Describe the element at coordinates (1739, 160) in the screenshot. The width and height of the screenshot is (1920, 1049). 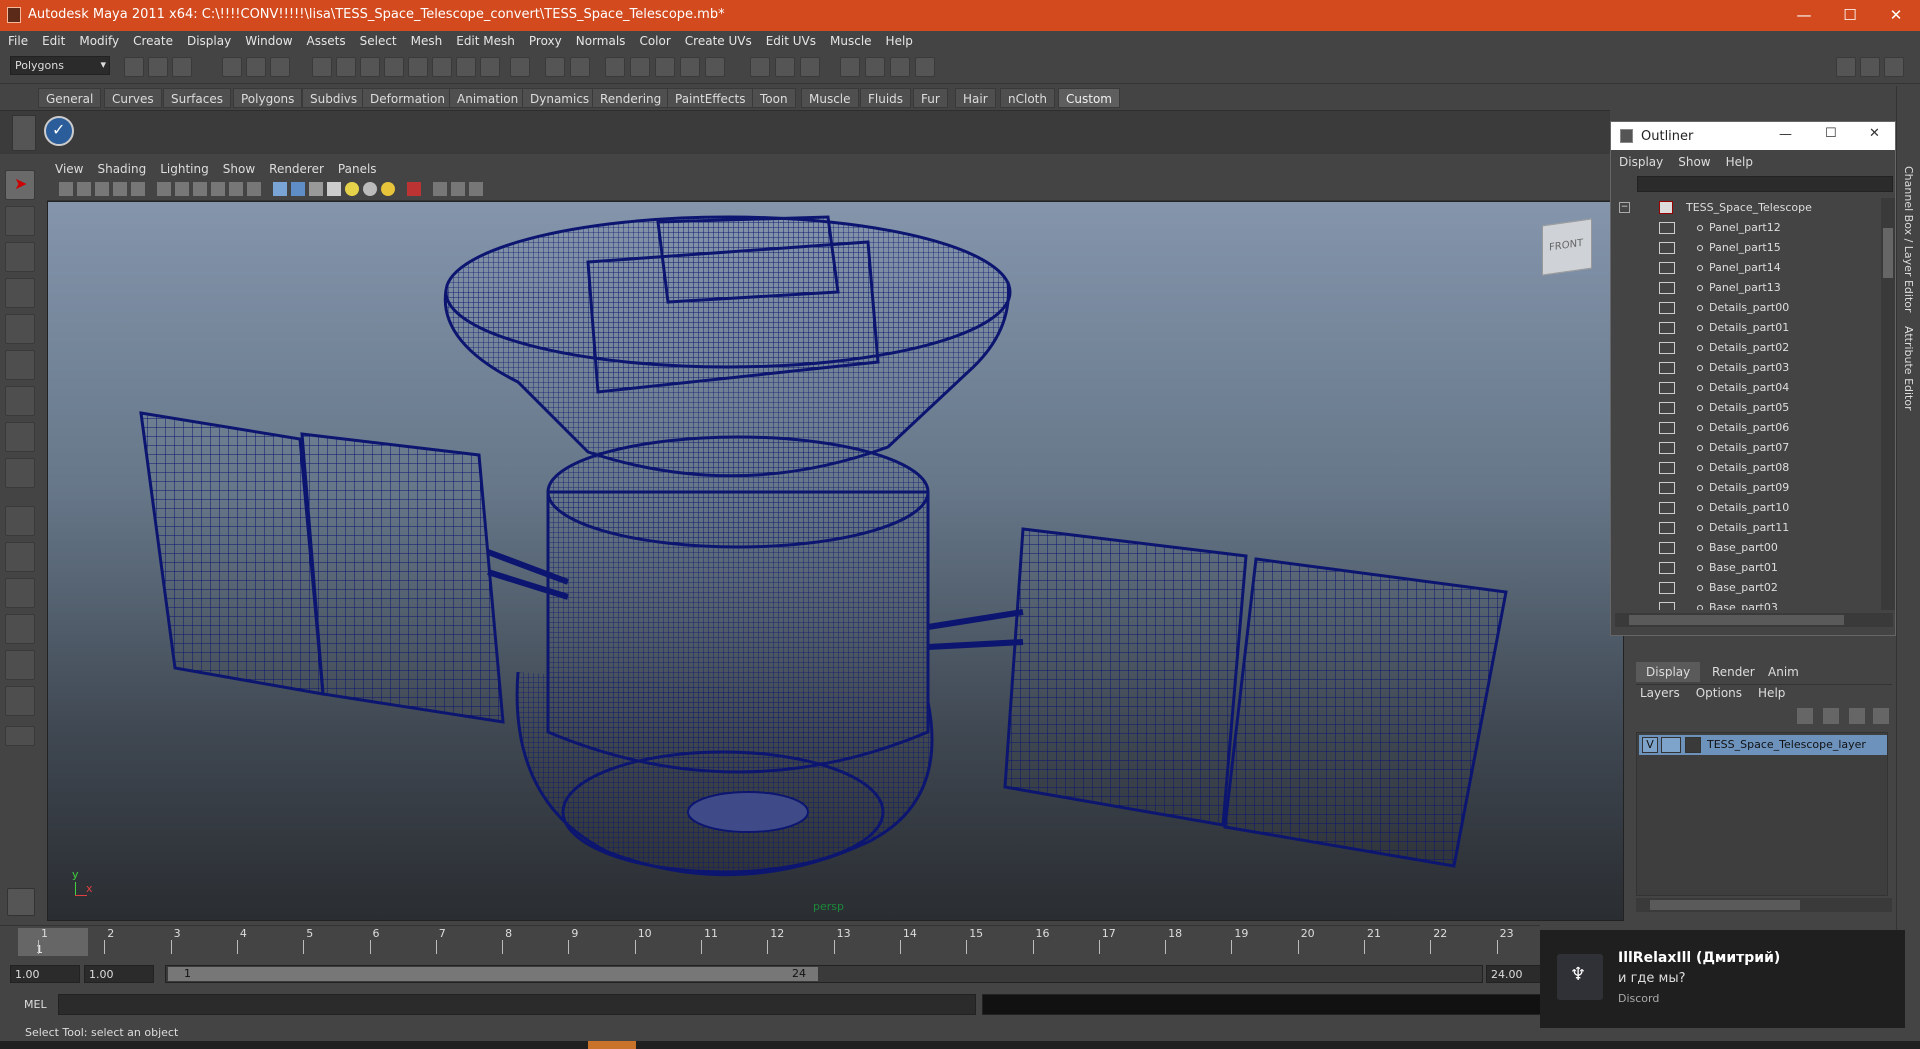
I see `outliner-menu-help: Help` at that location.